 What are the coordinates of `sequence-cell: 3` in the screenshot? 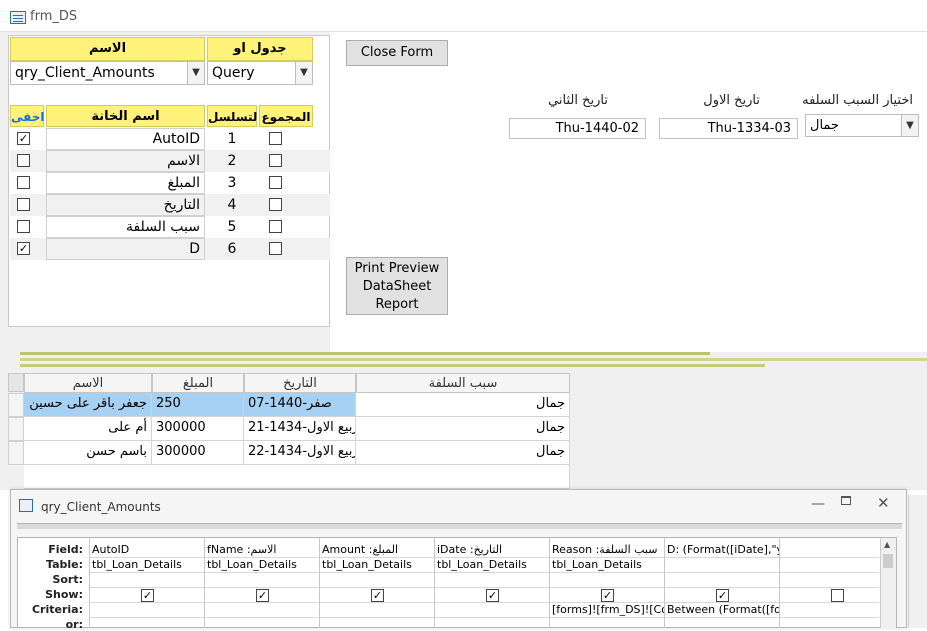 It's located at (232, 183).